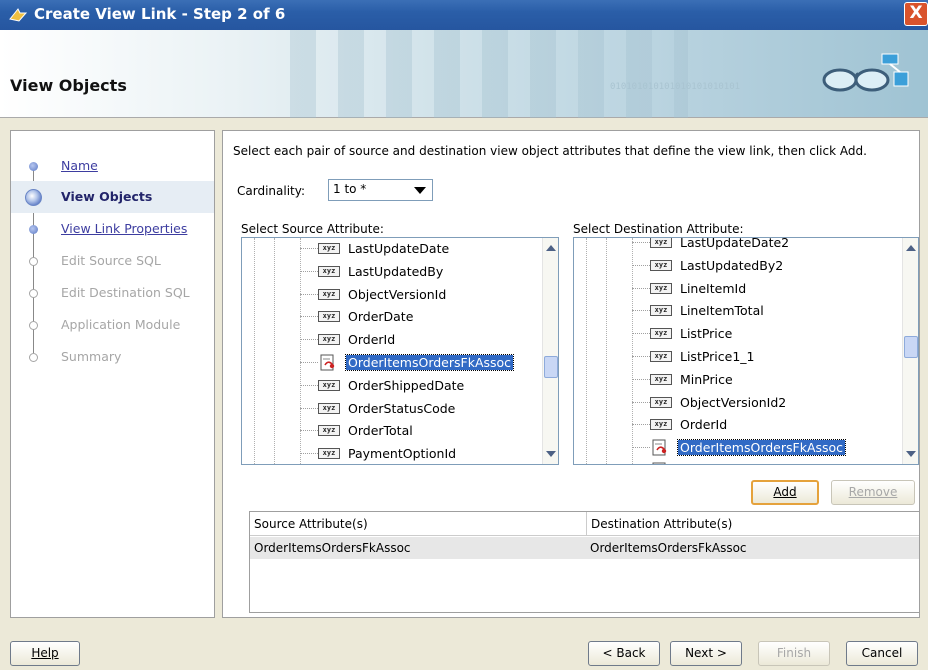  What do you see at coordinates (668, 548) in the screenshot?
I see `table-cell-destination: OrderItemsOrdersFkAssoc` at bounding box center [668, 548].